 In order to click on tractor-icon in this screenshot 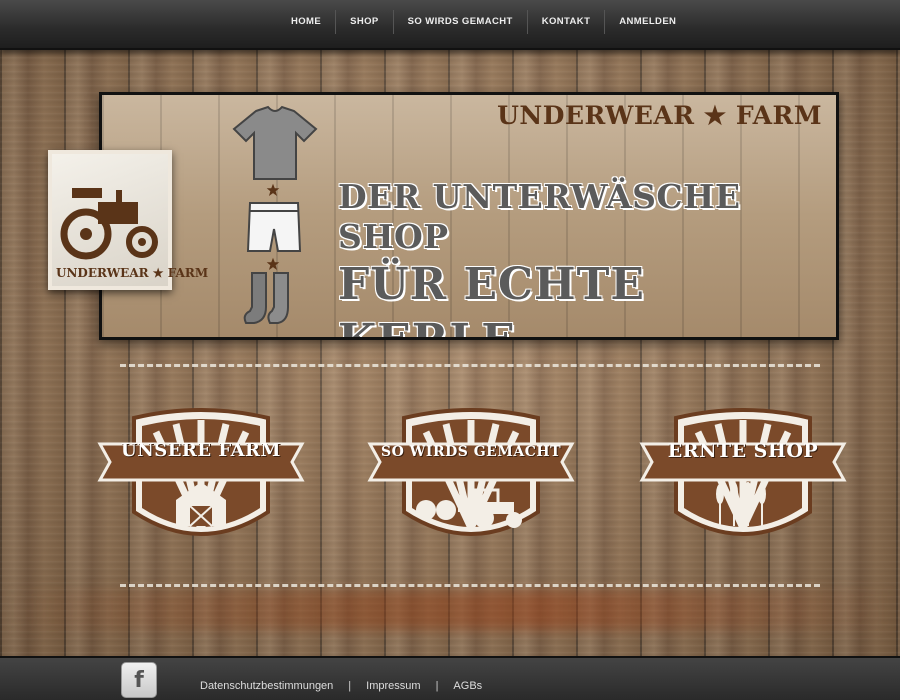, I will do `click(469, 508)`.